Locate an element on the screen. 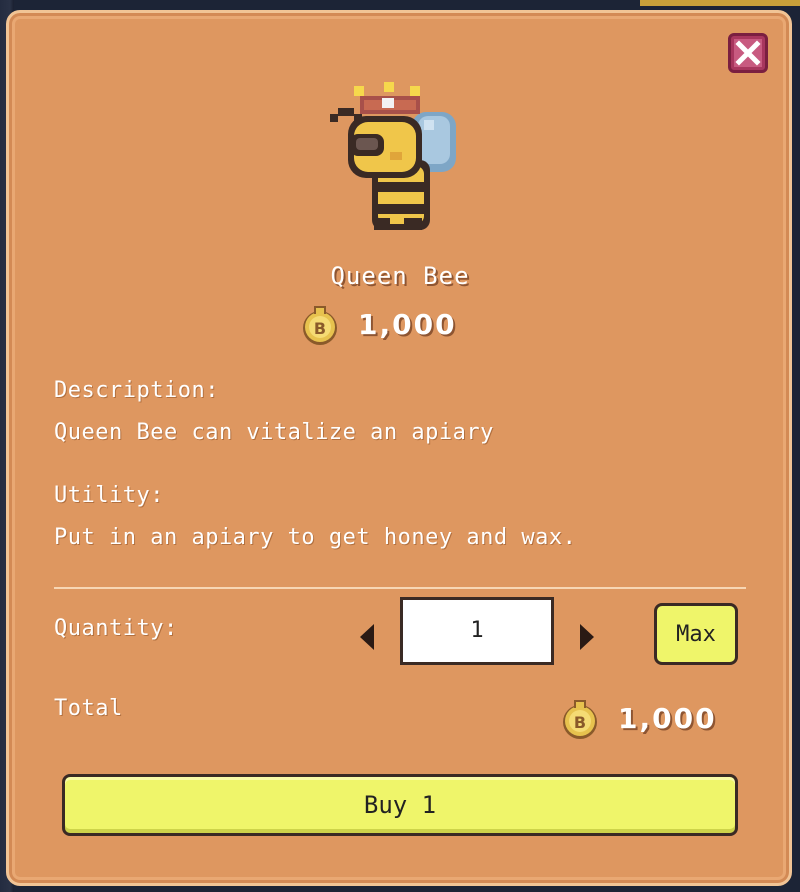 The image size is (800, 892). arrow-left-icon is located at coordinates (368, 637).